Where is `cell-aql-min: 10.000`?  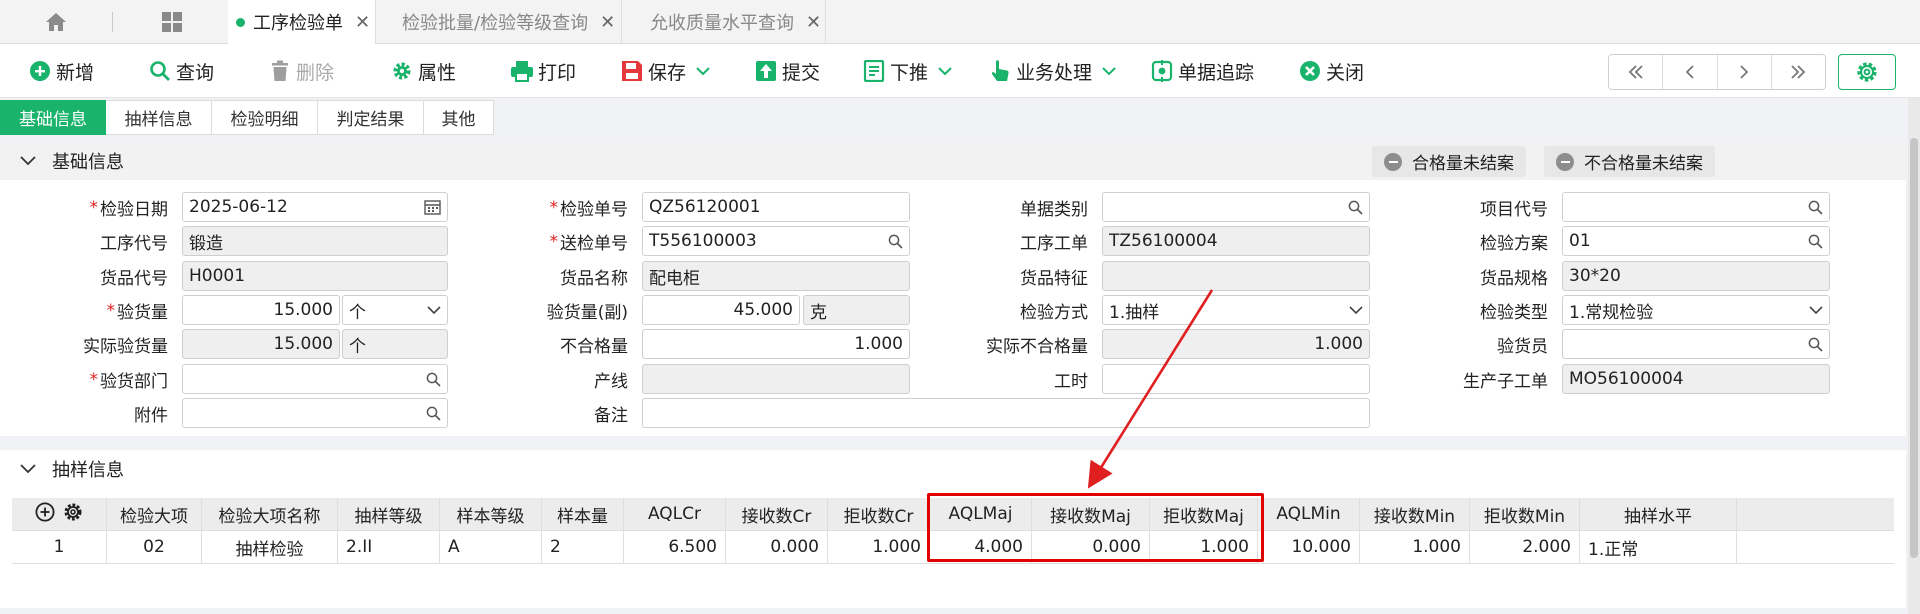 cell-aql-min: 10.000 is located at coordinates (1309, 547).